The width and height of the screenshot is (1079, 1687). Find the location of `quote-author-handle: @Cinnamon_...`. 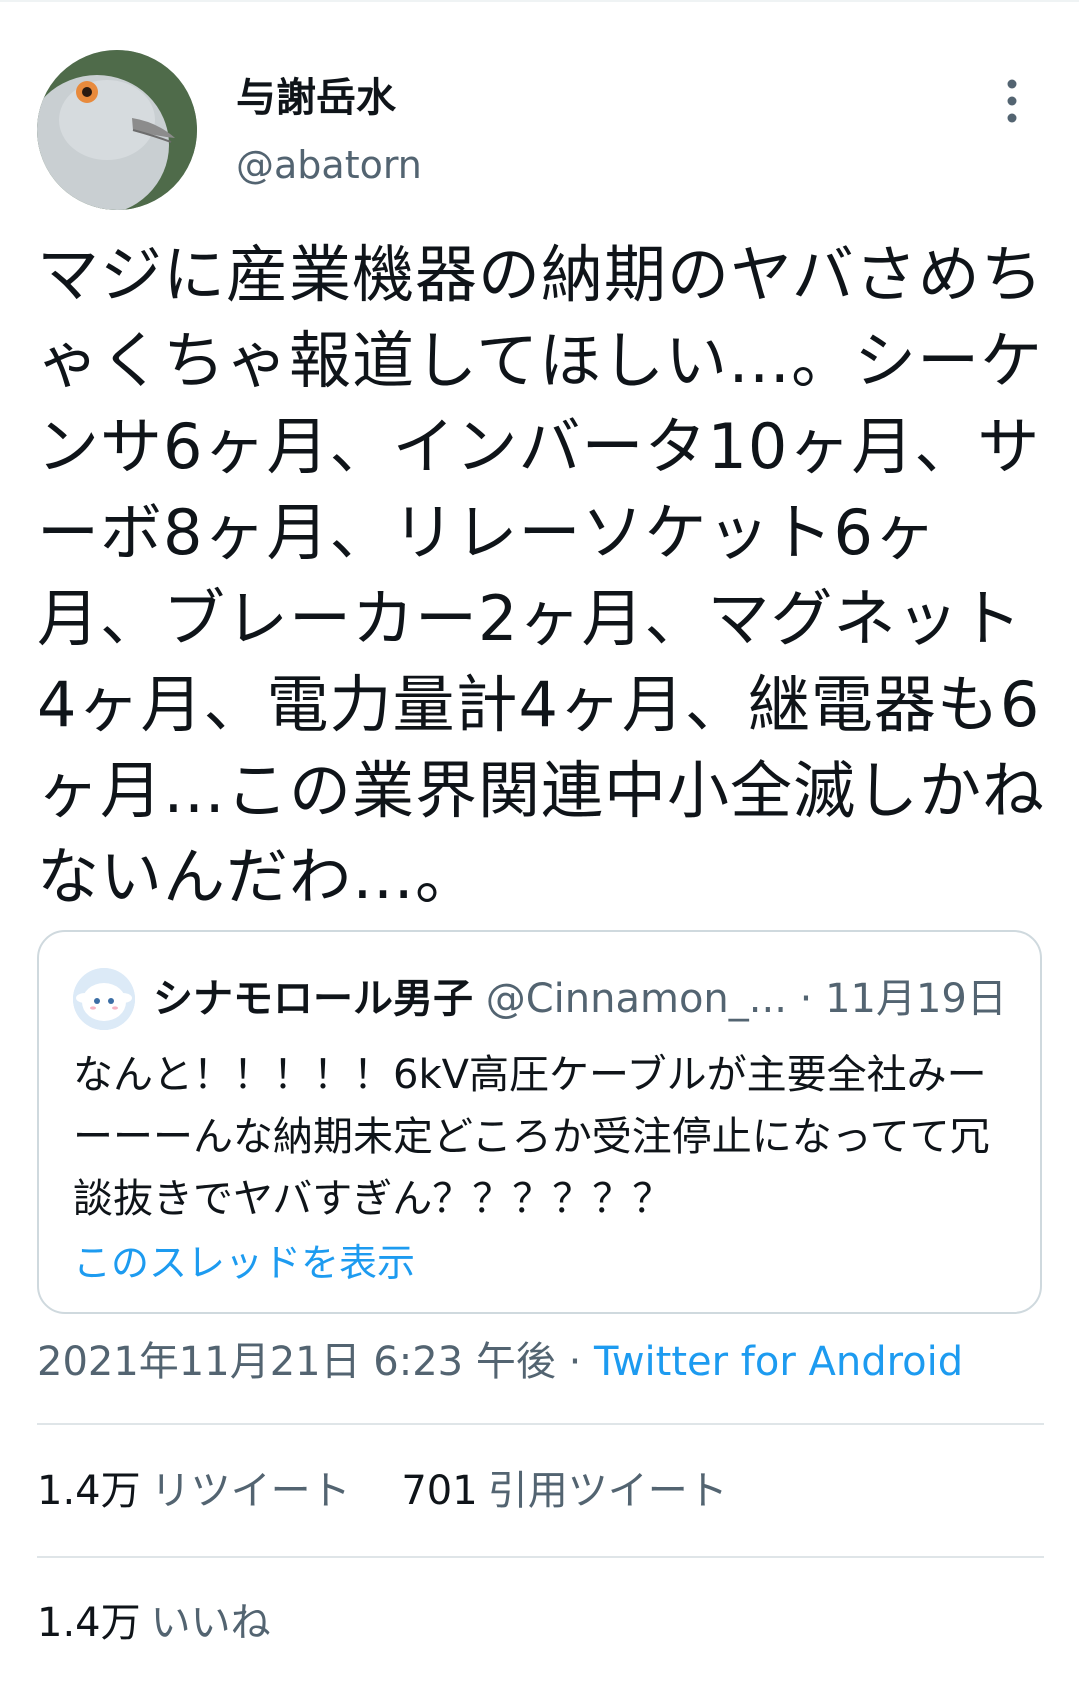

quote-author-handle: @Cinnamon_... is located at coordinates (636, 999).